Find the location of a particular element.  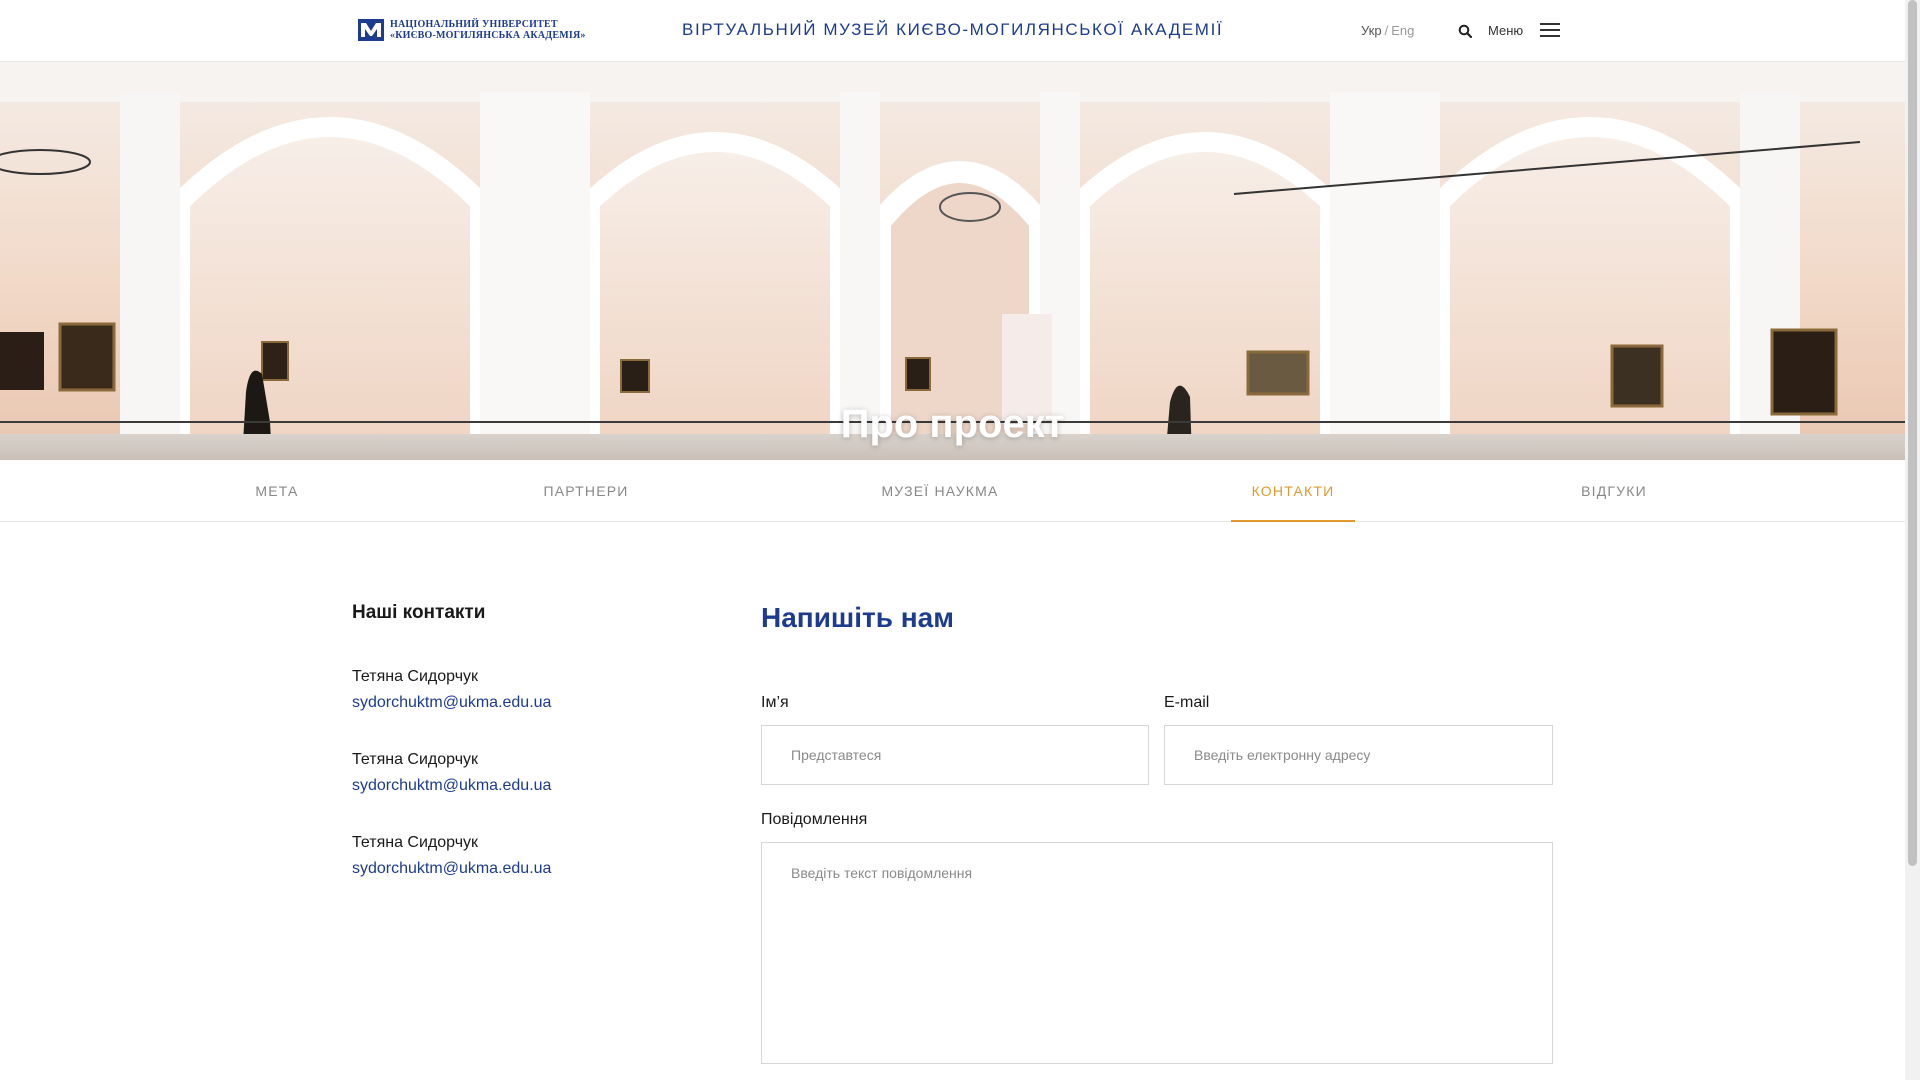

logo-line-1: НАЦІОНАЛЬНИЙ УНІВЕРСИТЕТ is located at coordinates (474, 24).